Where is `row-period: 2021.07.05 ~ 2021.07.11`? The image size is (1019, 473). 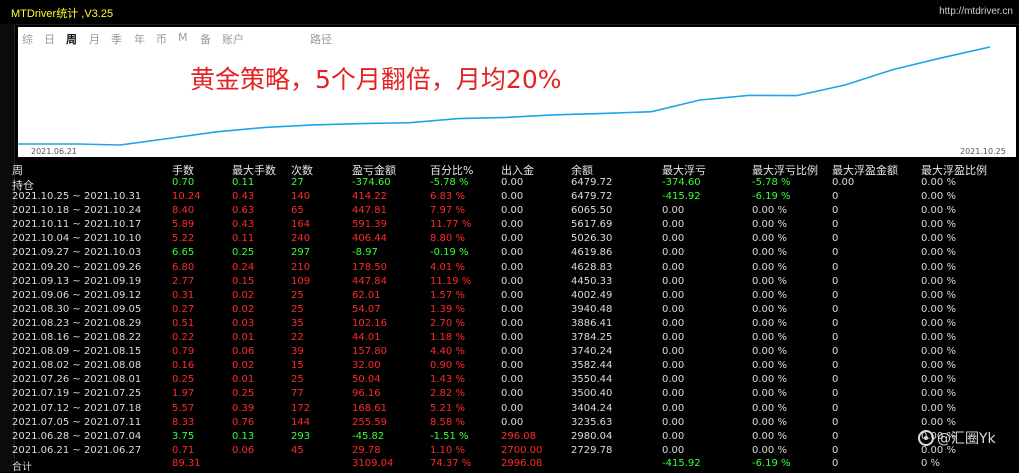
row-period: 2021.07.05 ~ 2021.07.11 is located at coordinates (77, 422).